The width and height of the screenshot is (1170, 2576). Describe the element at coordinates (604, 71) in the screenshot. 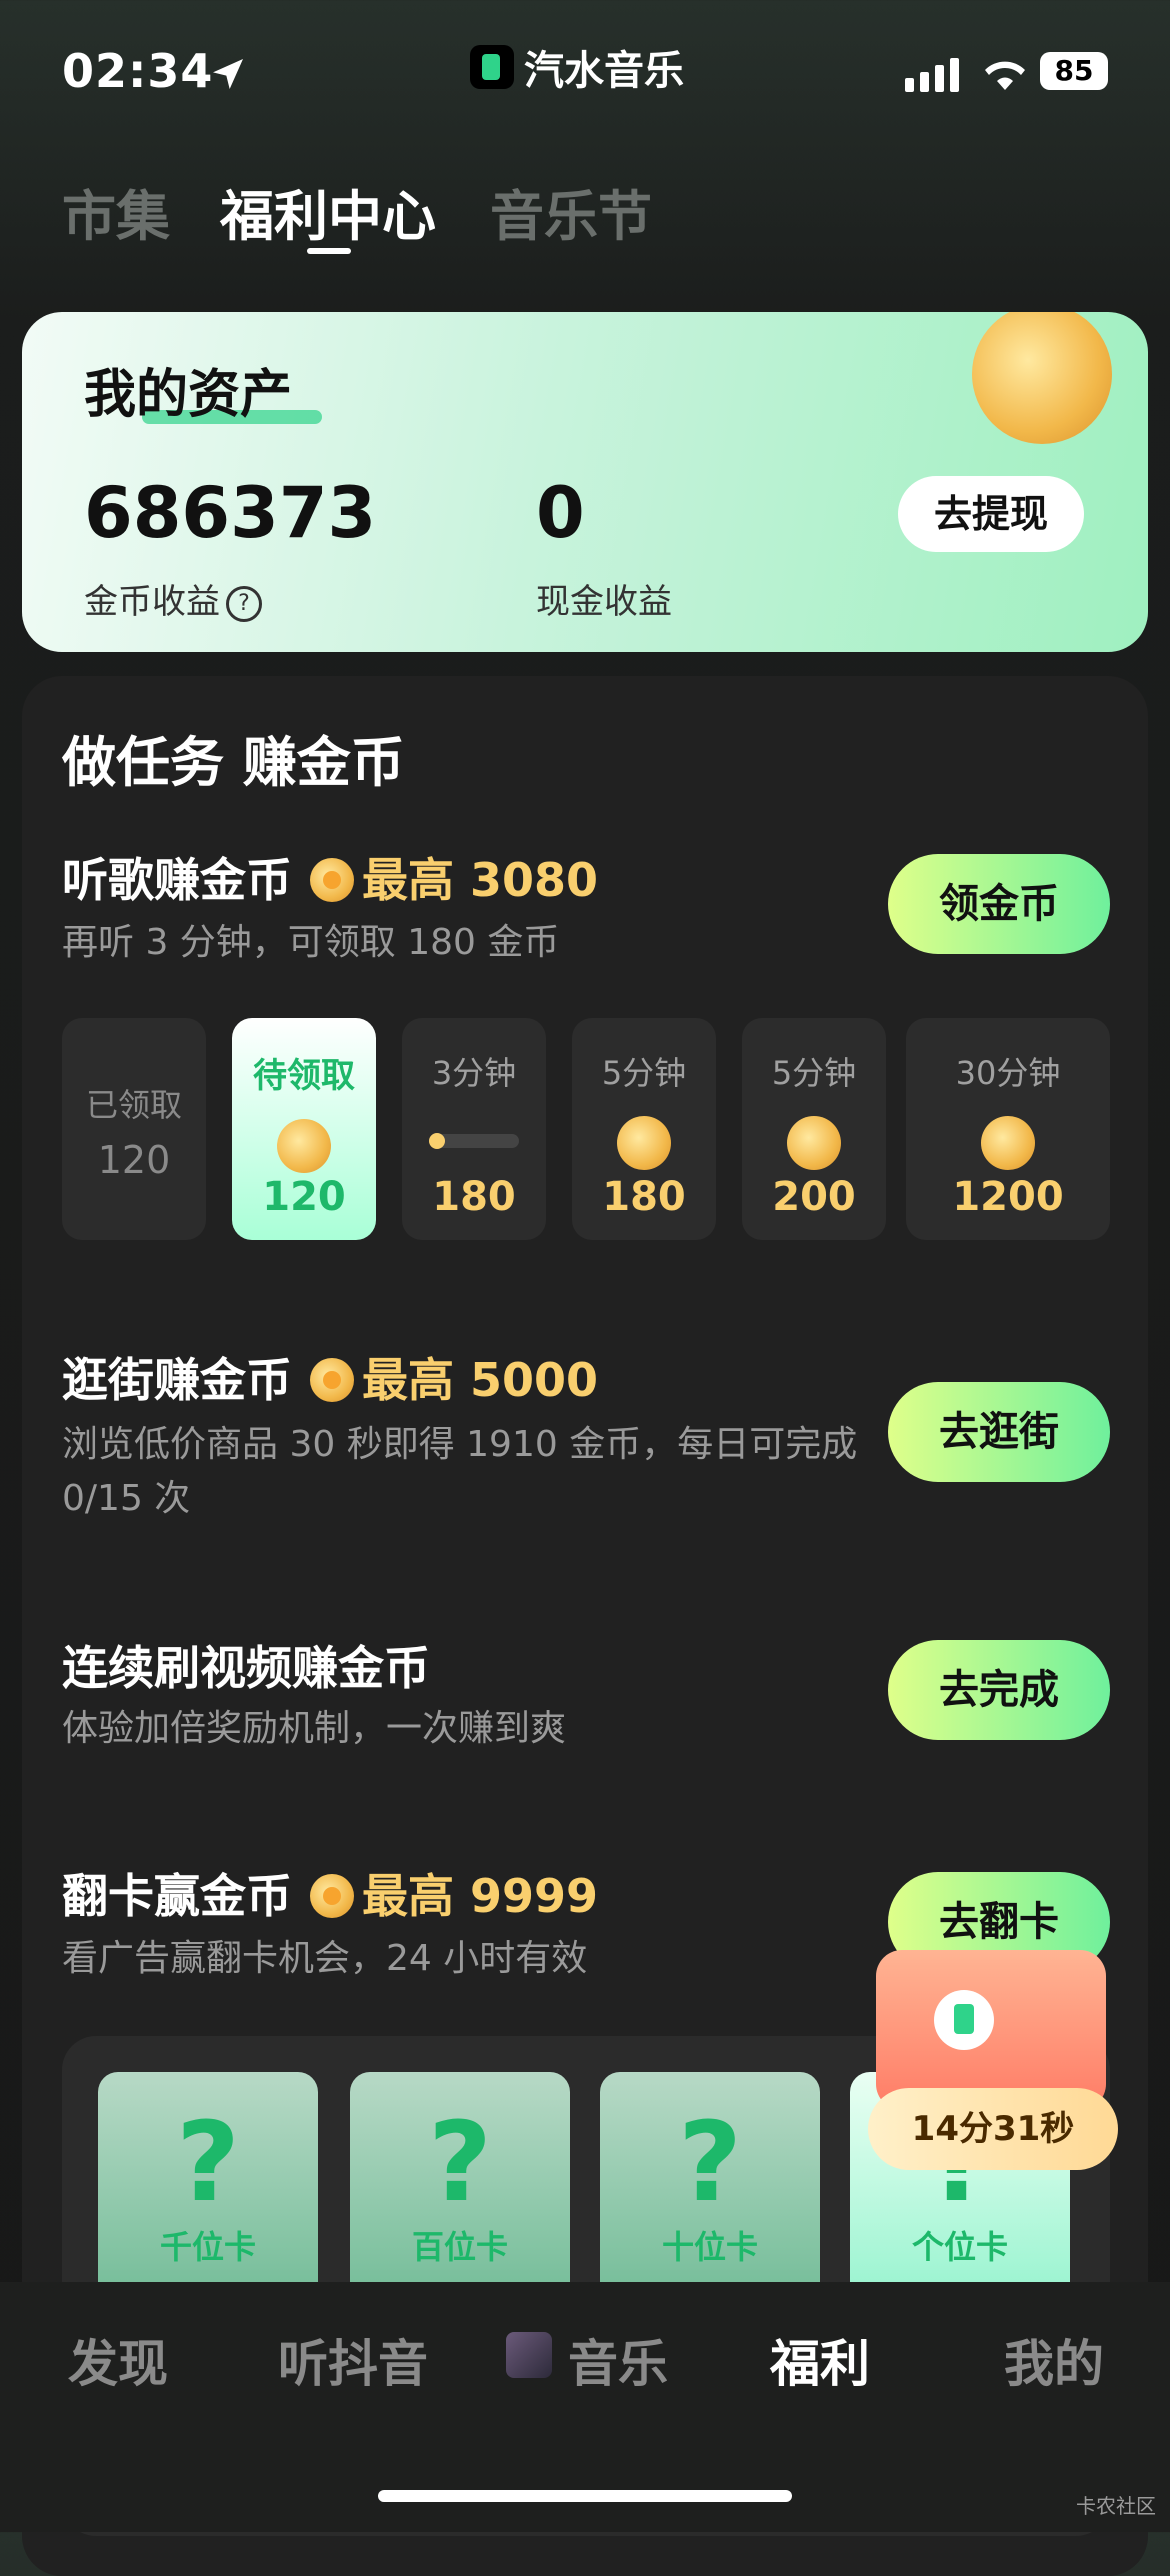

I see `app-name: 汽水音乐` at that location.